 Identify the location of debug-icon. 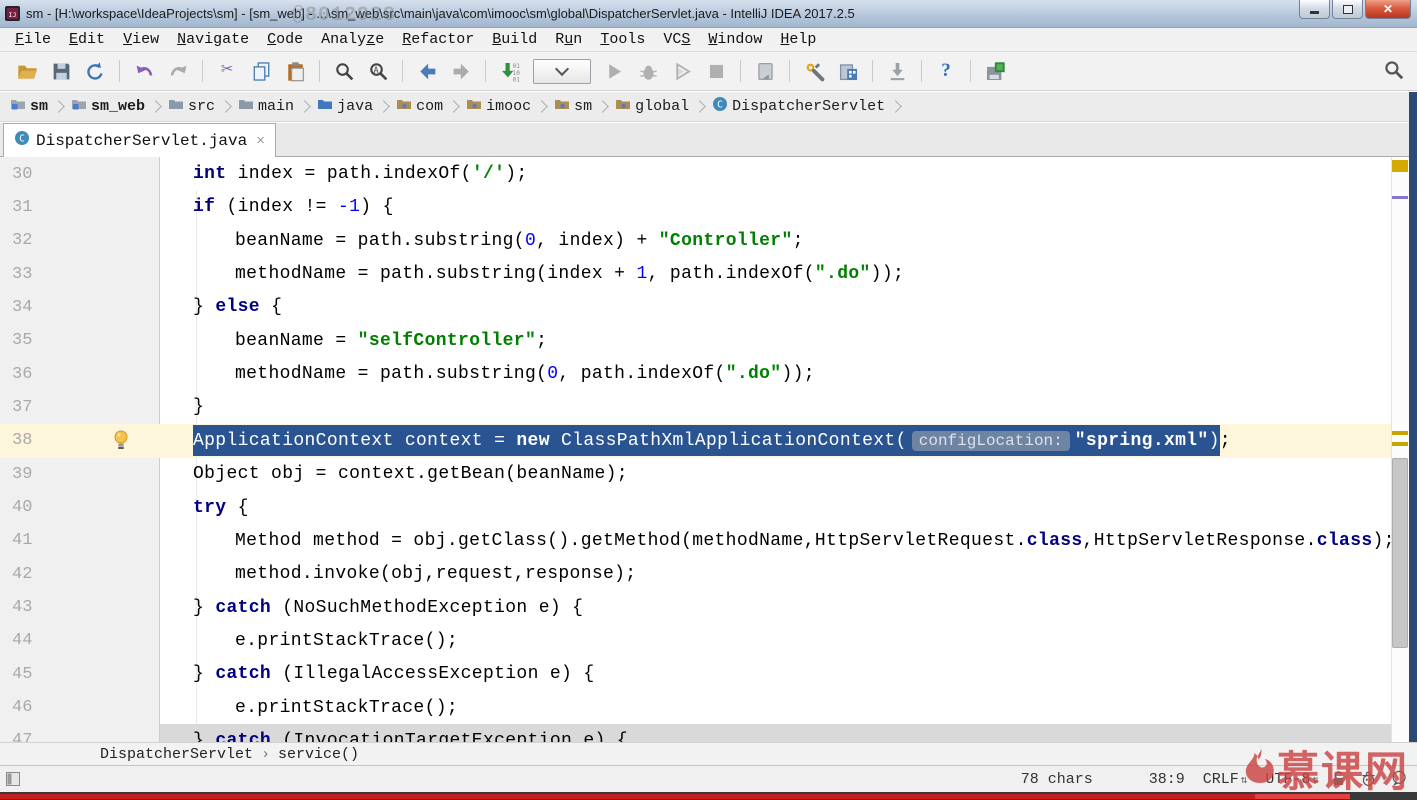
(648, 71).